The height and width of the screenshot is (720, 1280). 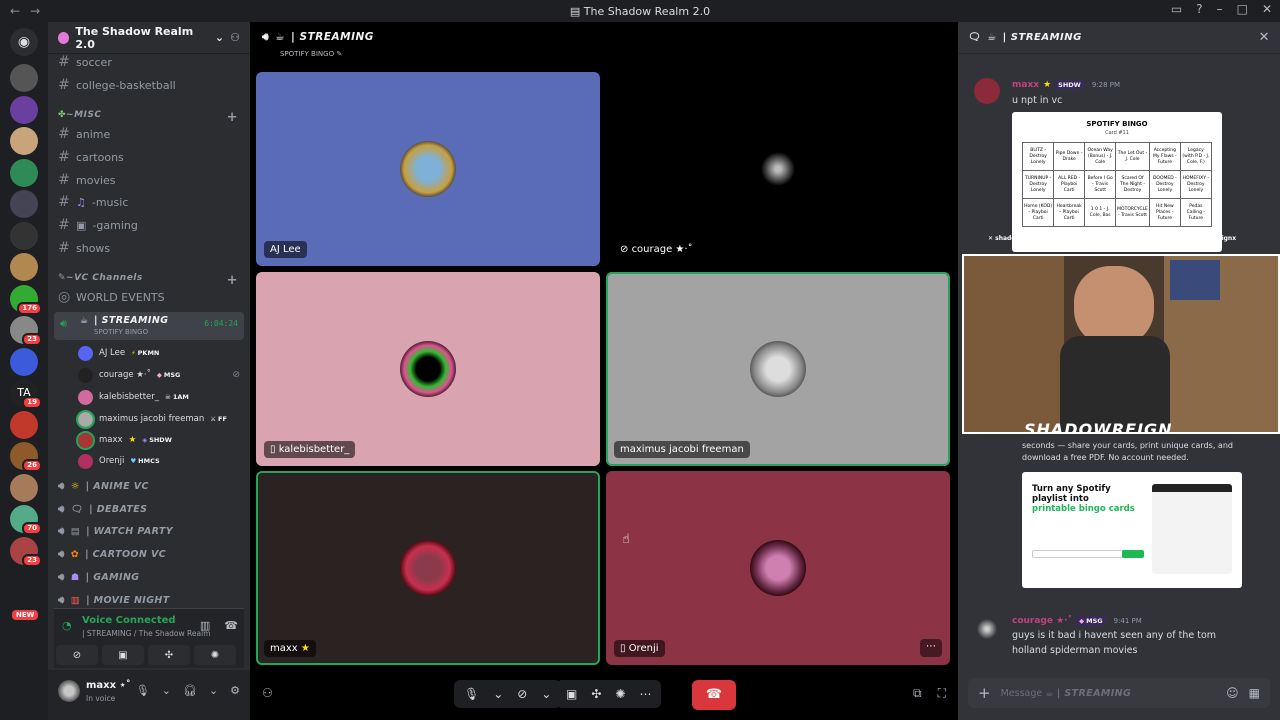 What do you see at coordinates (35, 11) in the screenshot?
I see `forward-arrow-icon: →` at bounding box center [35, 11].